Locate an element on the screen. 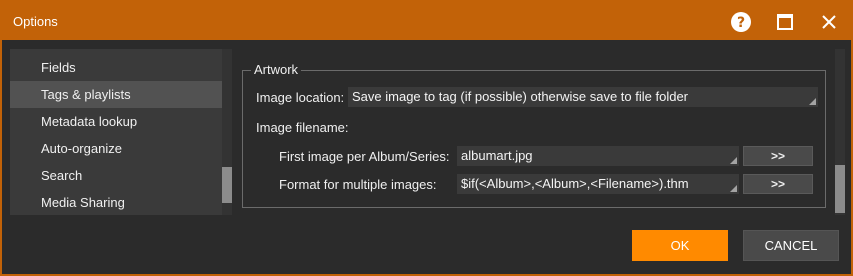 The width and height of the screenshot is (853, 276). maximize-button is located at coordinates (785, 22).